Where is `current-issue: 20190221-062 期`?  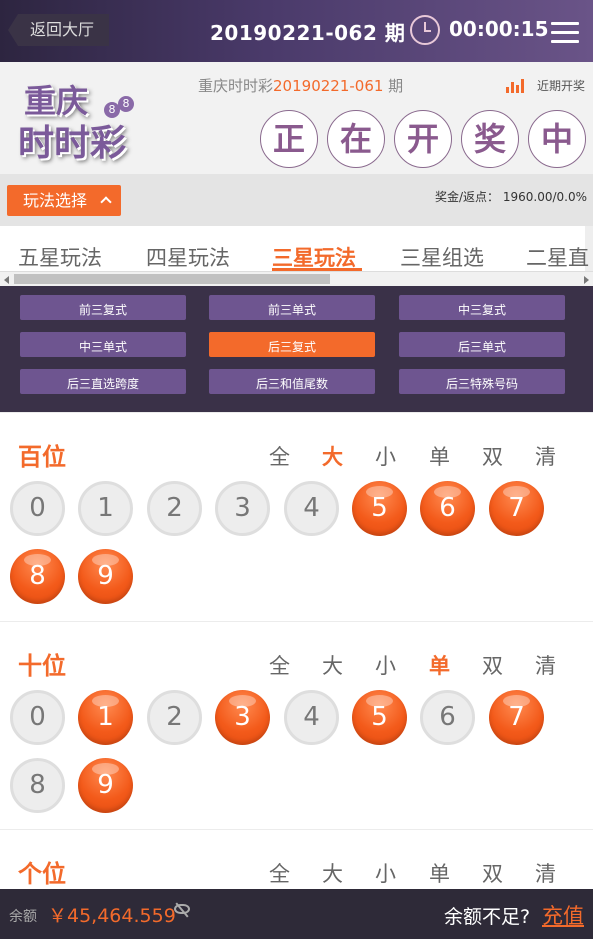
current-issue: 20190221-062 期 is located at coordinates (308, 33).